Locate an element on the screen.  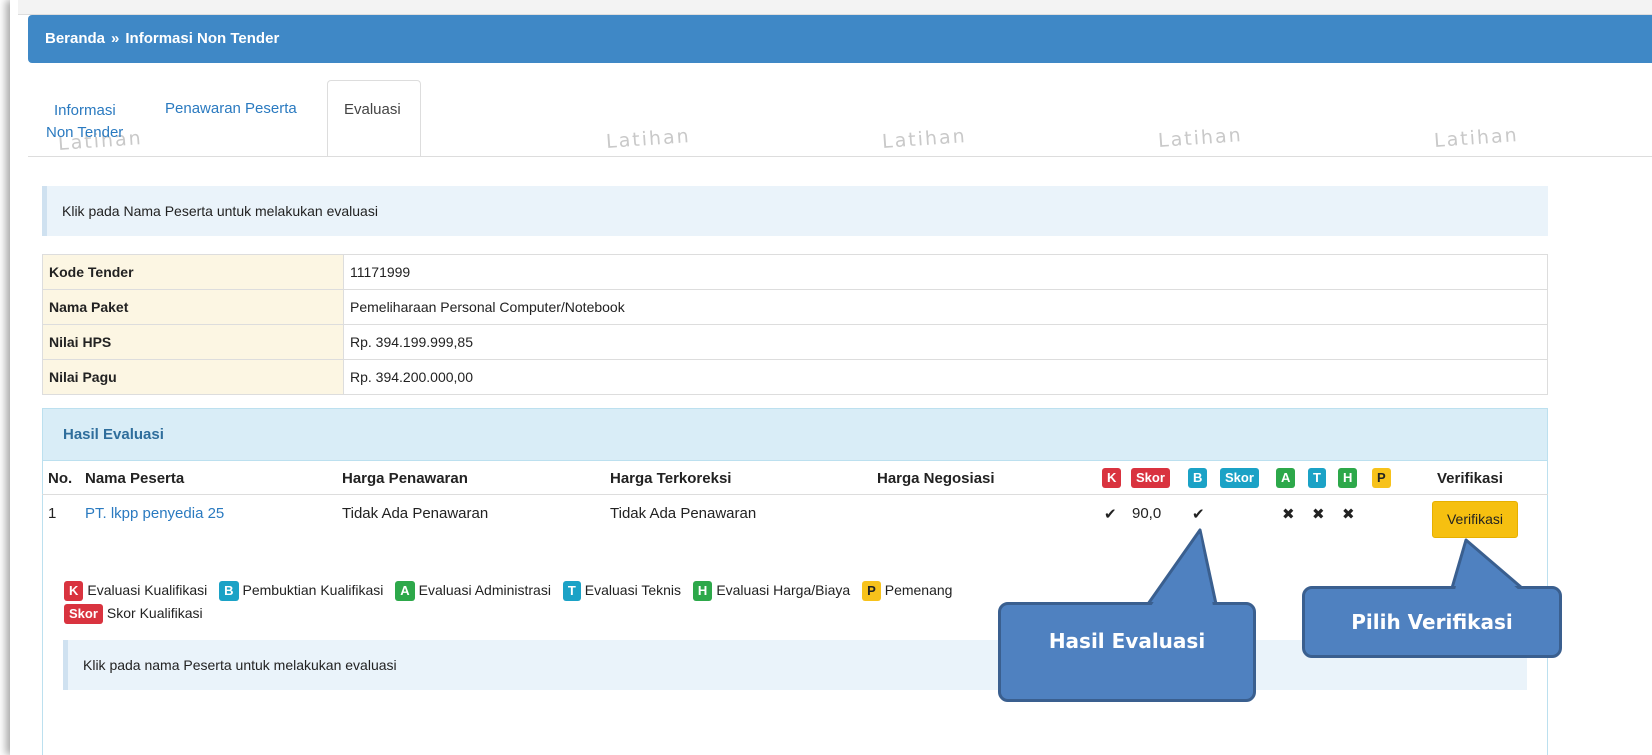
callout-pointer-joins is located at coordinates (1335, 570).